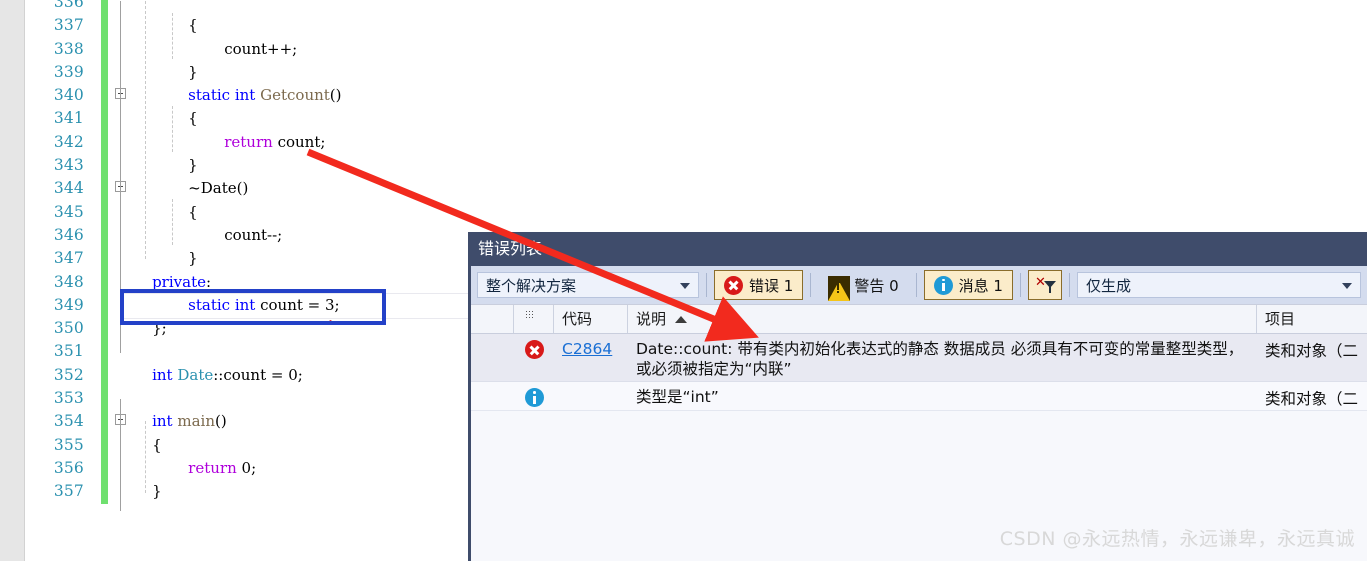  I want to click on code-line: 341 {, so click(235, 119).